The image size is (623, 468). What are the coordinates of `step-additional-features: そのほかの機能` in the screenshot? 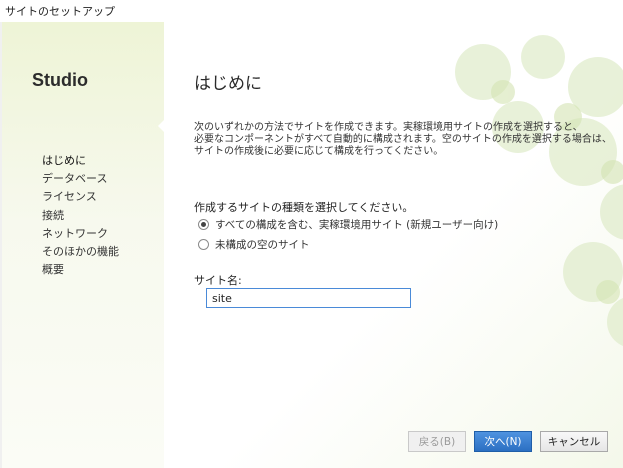 It's located at (80, 252).